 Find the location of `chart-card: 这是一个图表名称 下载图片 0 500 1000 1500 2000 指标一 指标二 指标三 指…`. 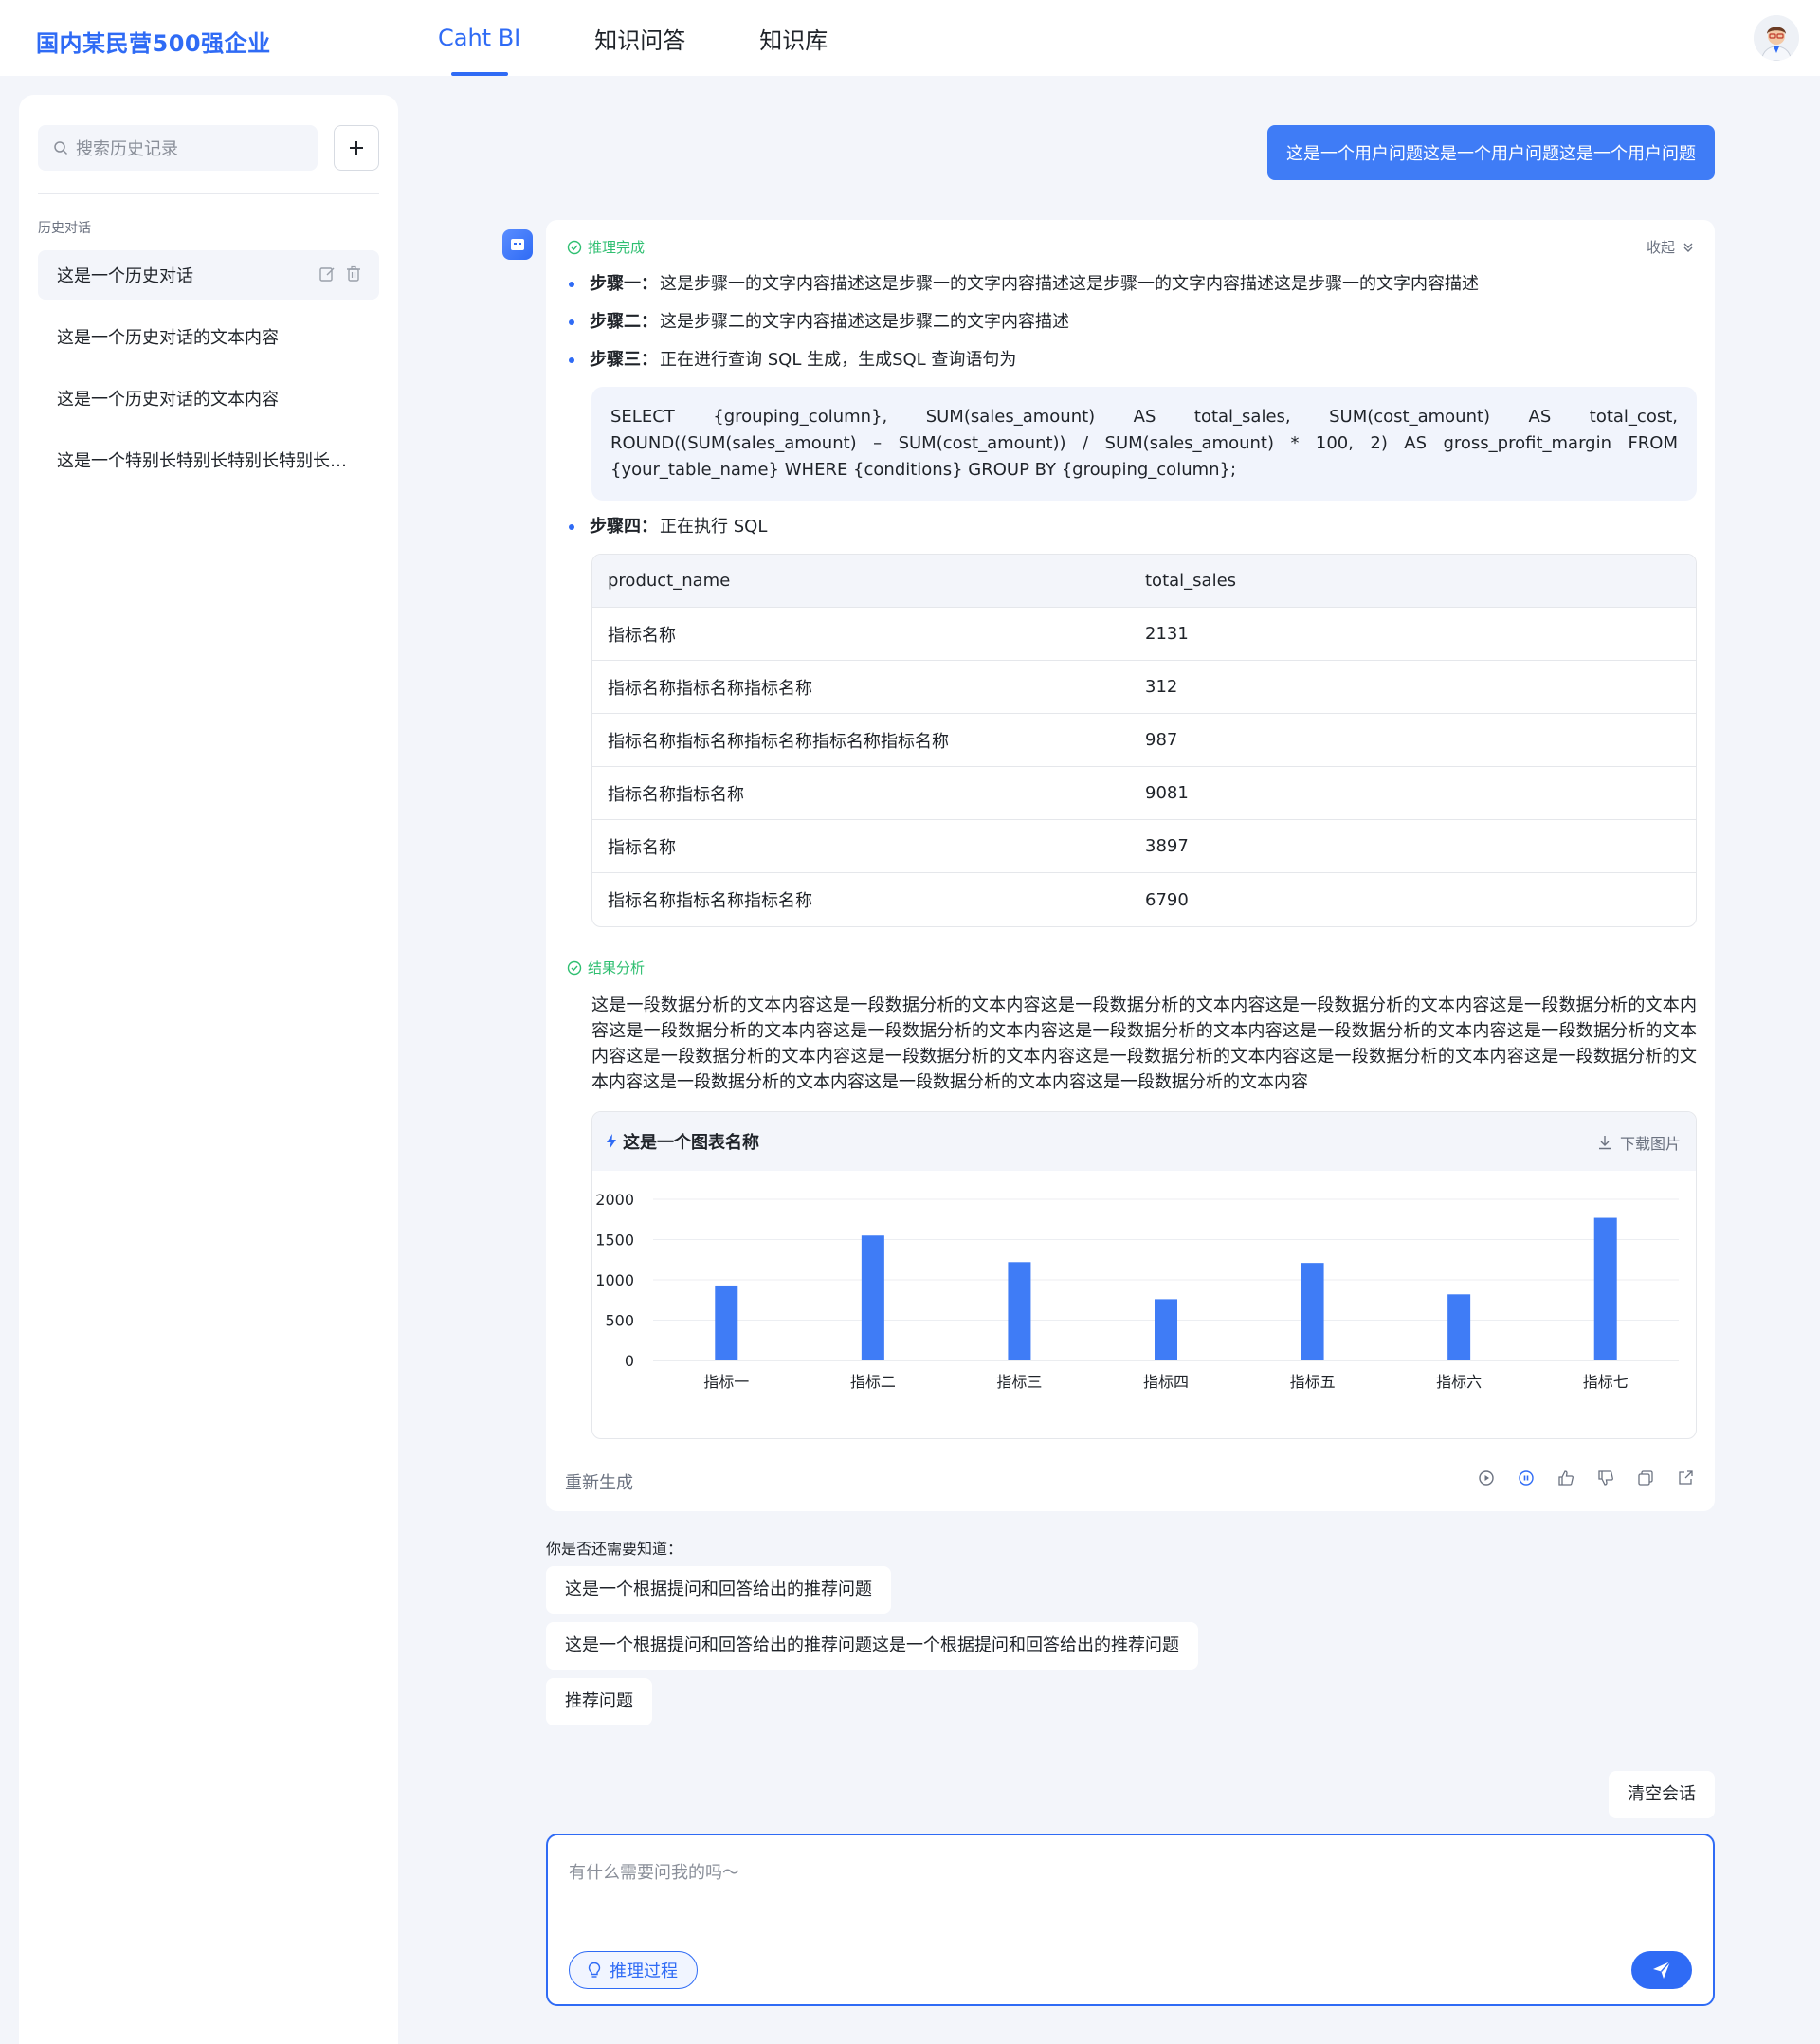

chart-card: 这是一个图表名称 下载图片 0 500 1000 1500 2000 指标一 指标二 指标三 指… is located at coordinates (1144, 1275).